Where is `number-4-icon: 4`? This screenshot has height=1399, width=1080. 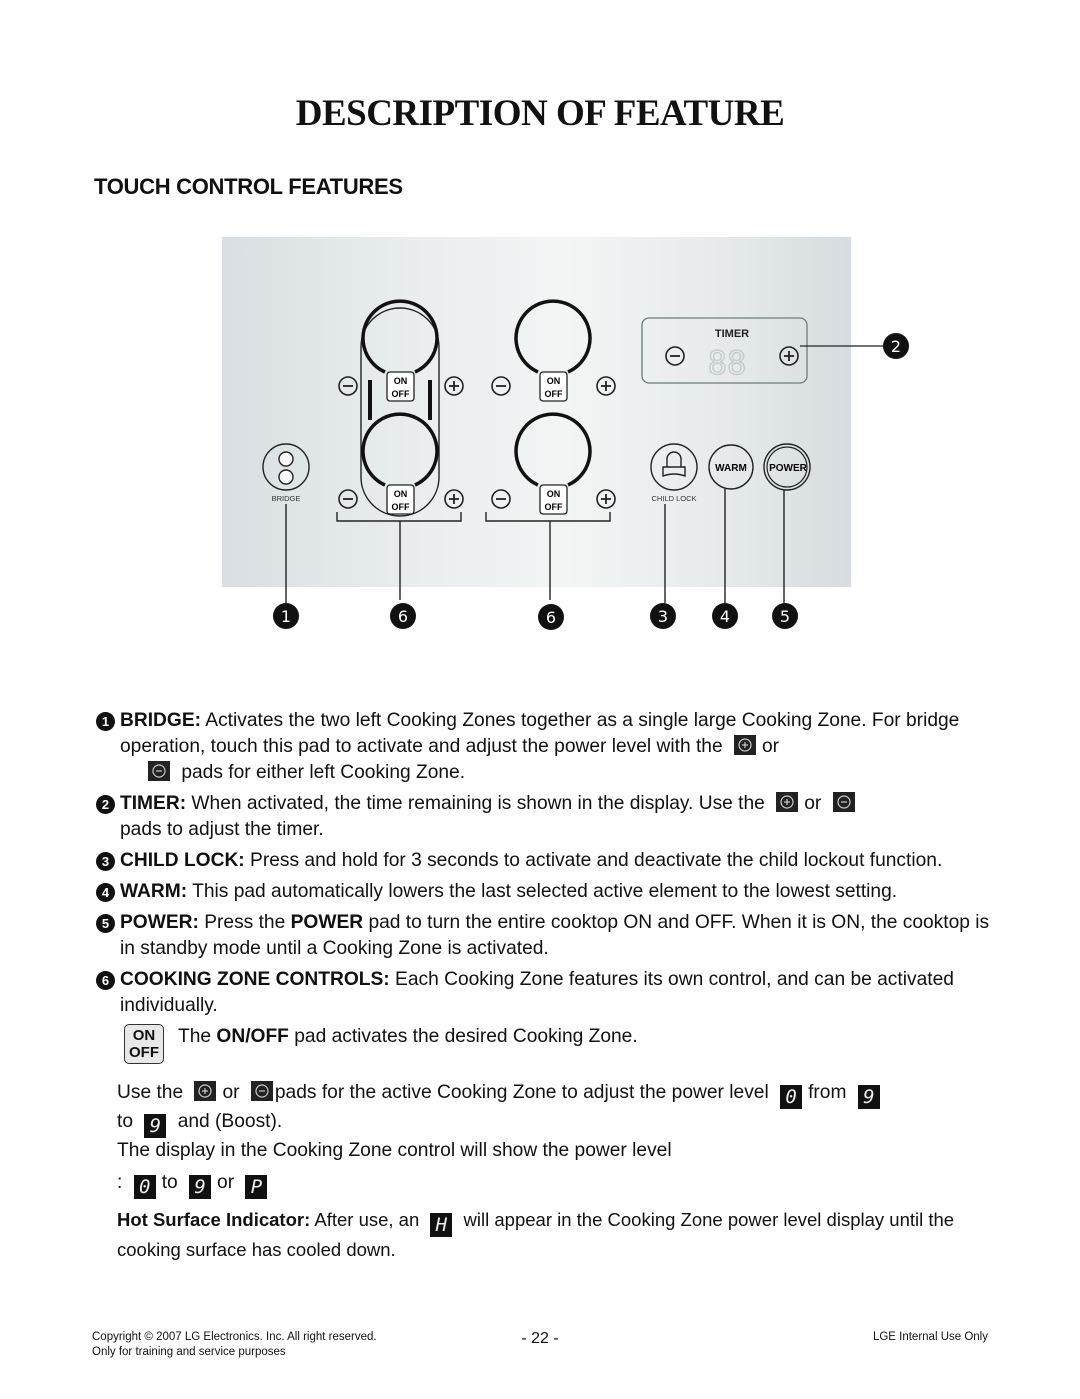 number-4-icon: 4 is located at coordinates (105, 892).